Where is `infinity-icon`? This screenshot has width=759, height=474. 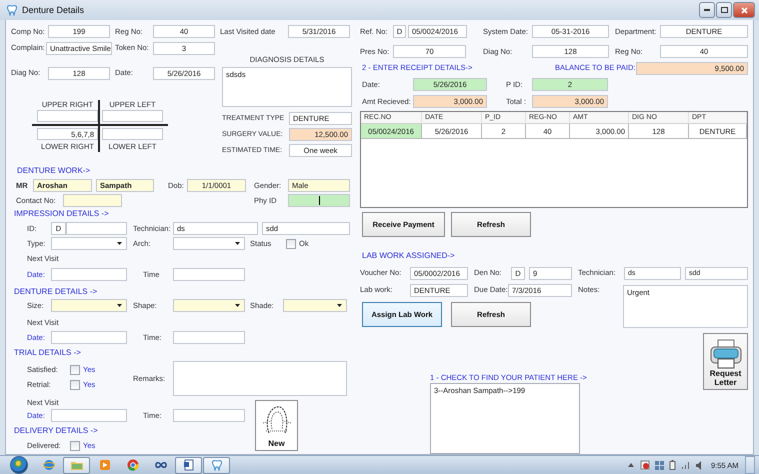 infinity-icon is located at coordinates (160, 465).